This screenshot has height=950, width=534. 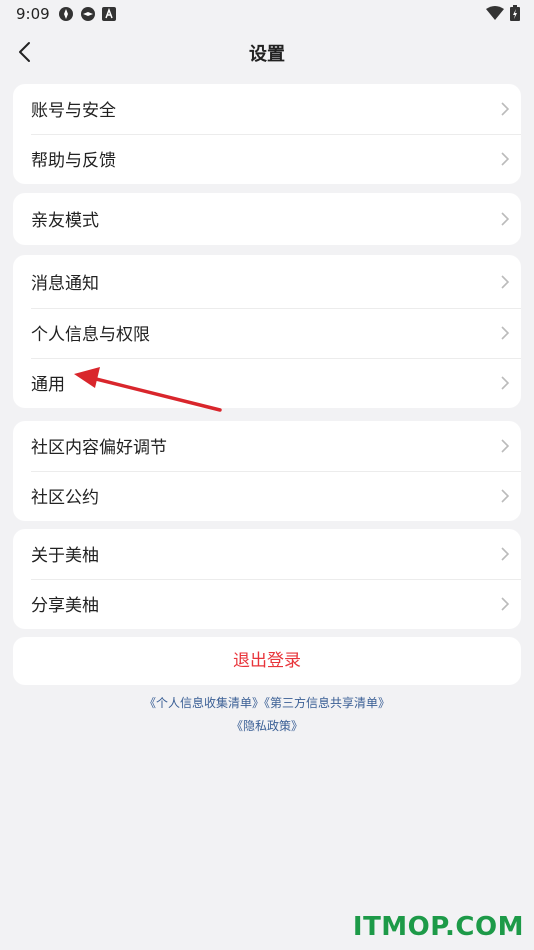 What do you see at coordinates (65, 556) in the screenshot?
I see `row-label: 关于美柚` at bounding box center [65, 556].